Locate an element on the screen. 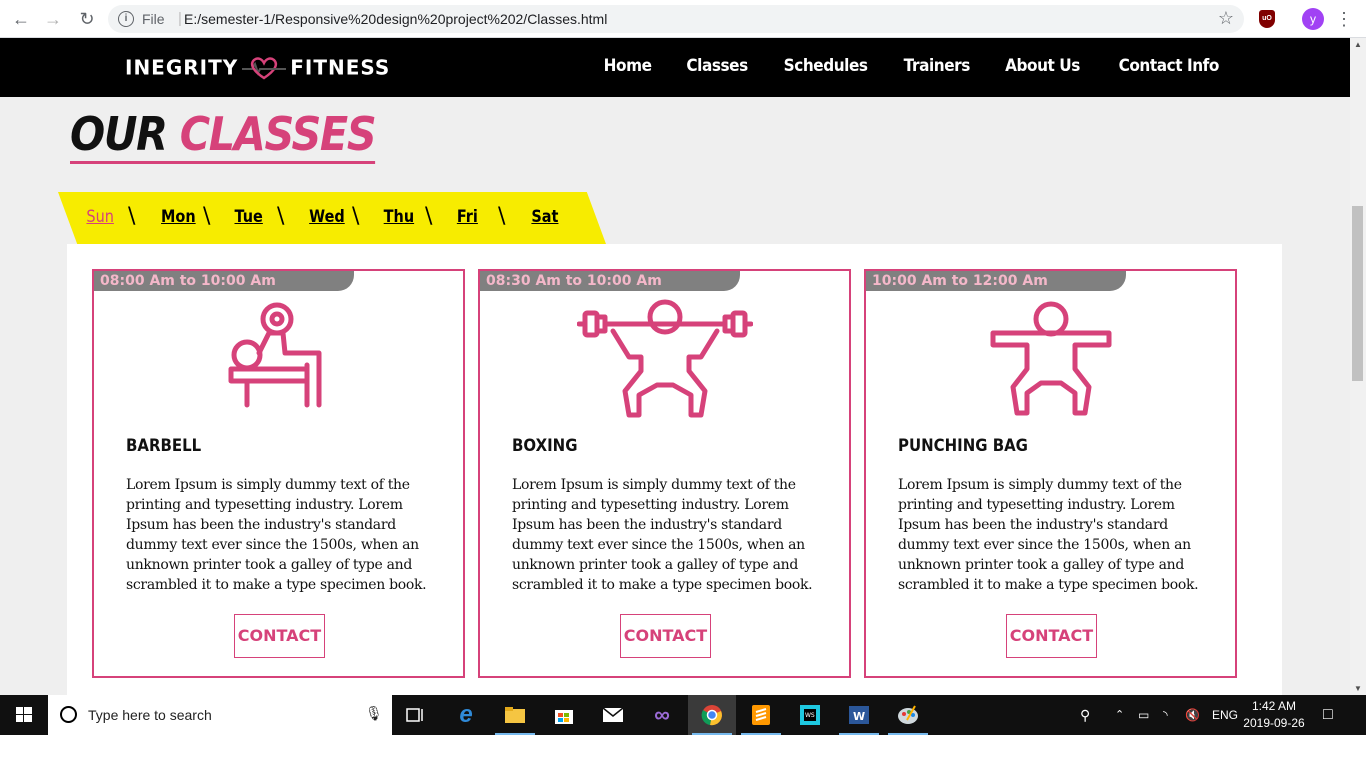 Image resolution: width=1366 pixels, height=768 pixels. nav-classes: Classes is located at coordinates (717, 66).